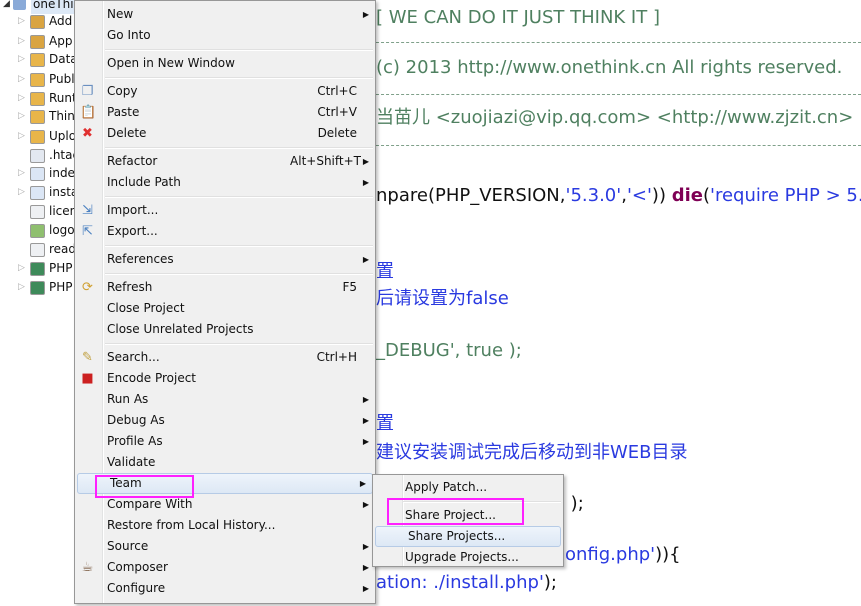 This screenshot has width=861, height=606. What do you see at coordinates (668, 554) in the screenshot?
I see `code-token: )){` at bounding box center [668, 554].